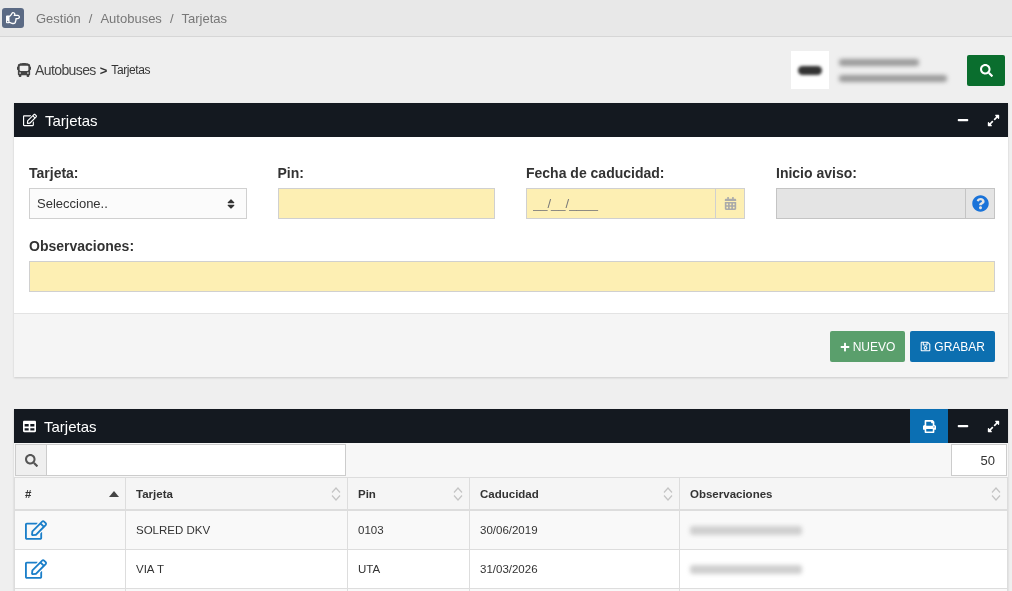 The height and width of the screenshot is (591, 1012). I want to click on breadcrumb-link: Gestión, so click(58, 18).